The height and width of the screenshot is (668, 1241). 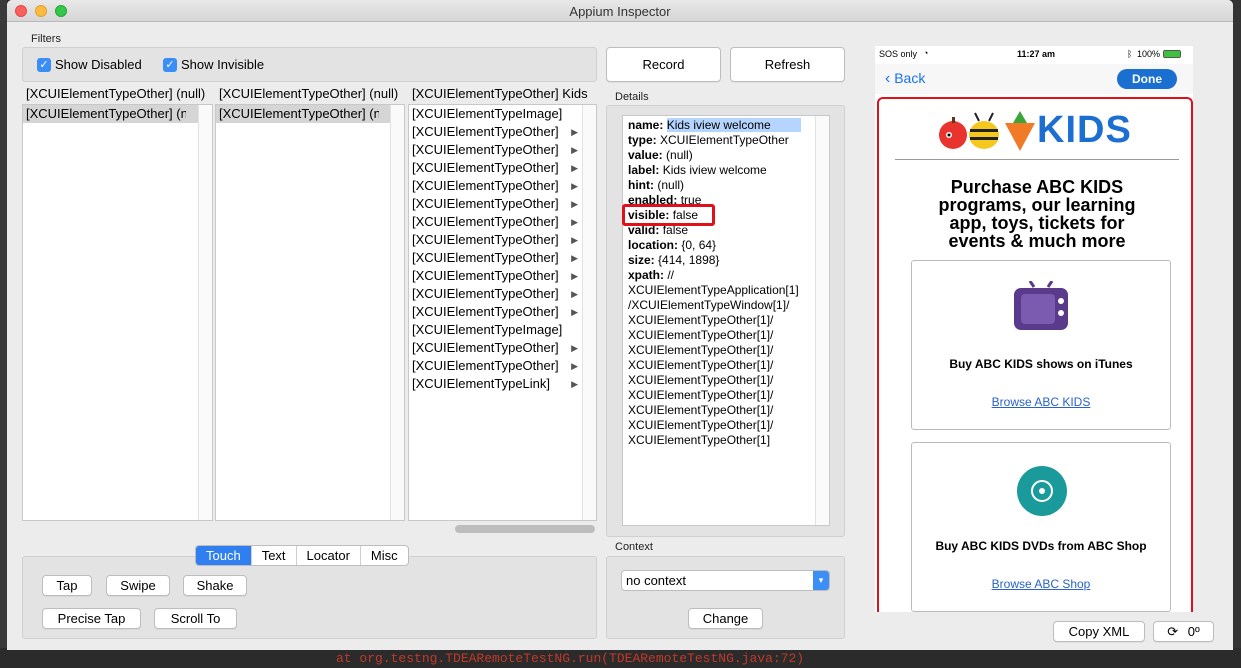 I want to click on detail-line: value: (null), so click(x=726, y=155).